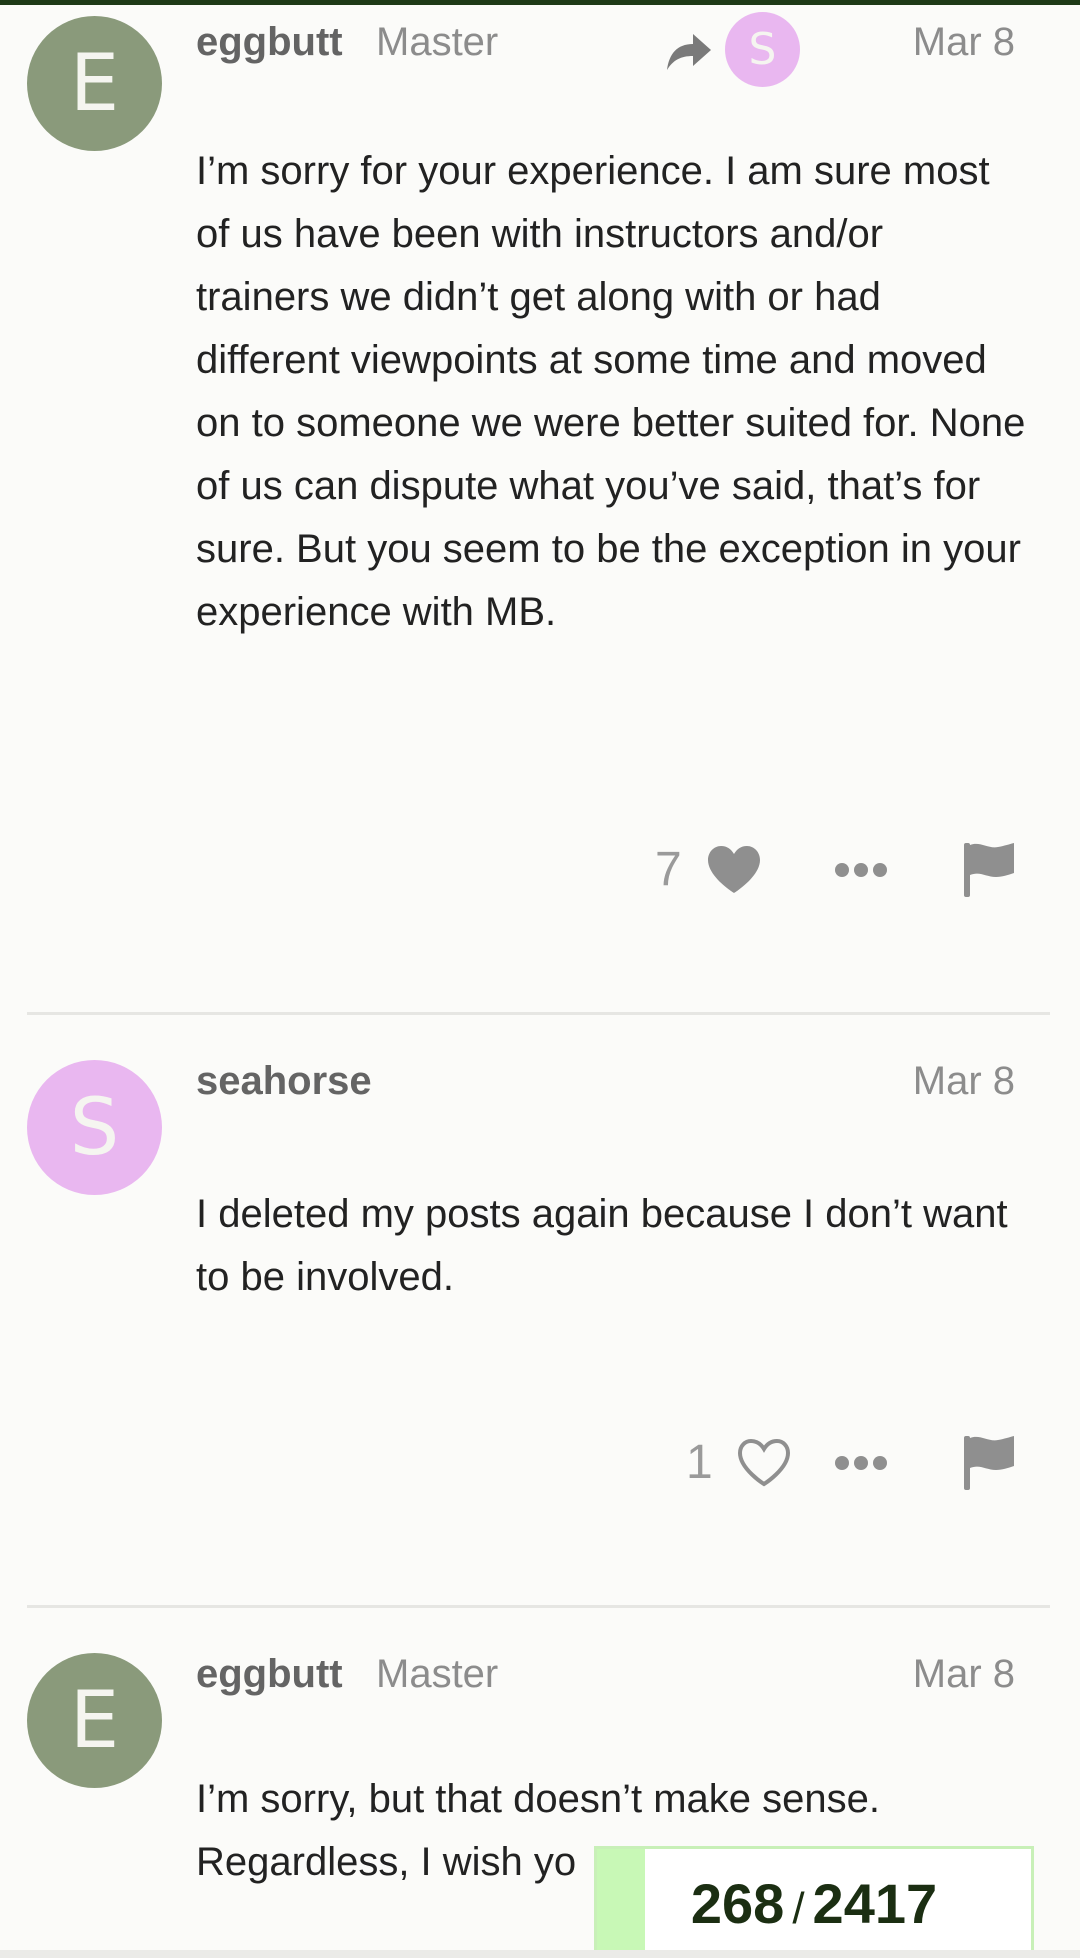  What do you see at coordinates (540, 870) in the screenshot?
I see `post-actions: 7` at bounding box center [540, 870].